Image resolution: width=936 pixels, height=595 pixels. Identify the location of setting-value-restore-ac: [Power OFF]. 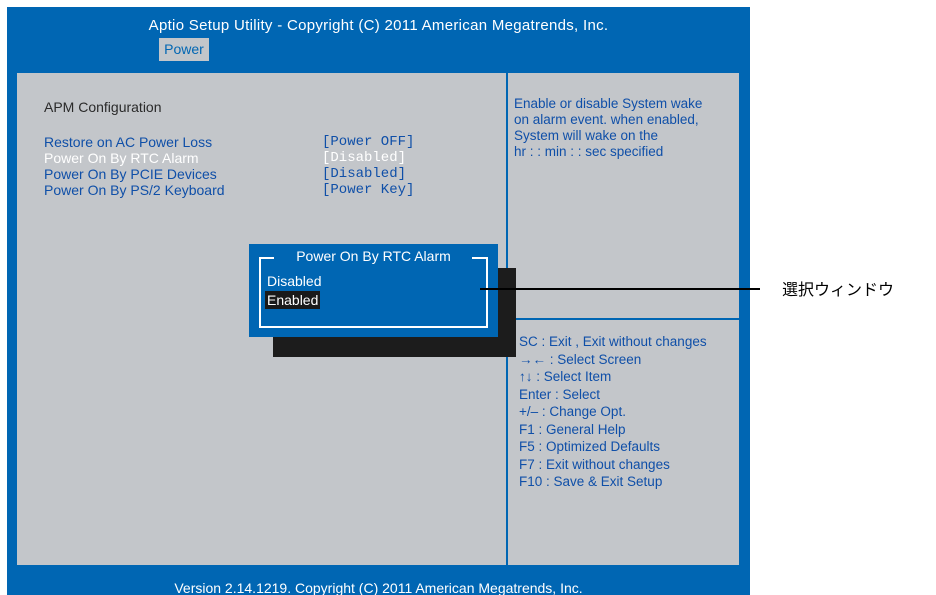
(368, 142).